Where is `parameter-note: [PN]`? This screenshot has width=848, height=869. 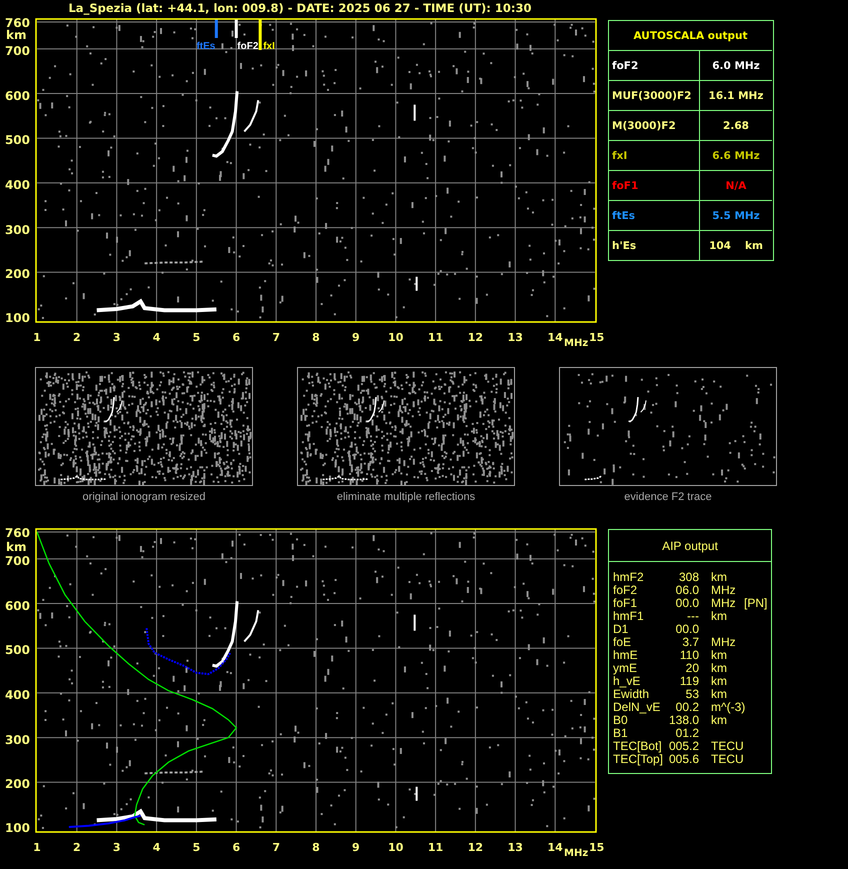 parameter-note: [PN] is located at coordinates (756, 603).